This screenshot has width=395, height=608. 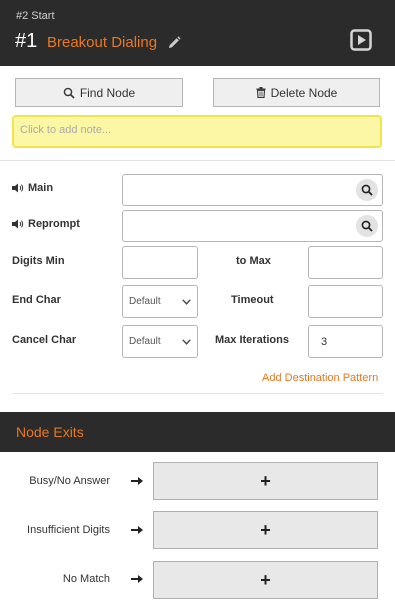 I want to click on exit-label-busy-no-answer: Busy/No Answer, so click(x=69, y=481).